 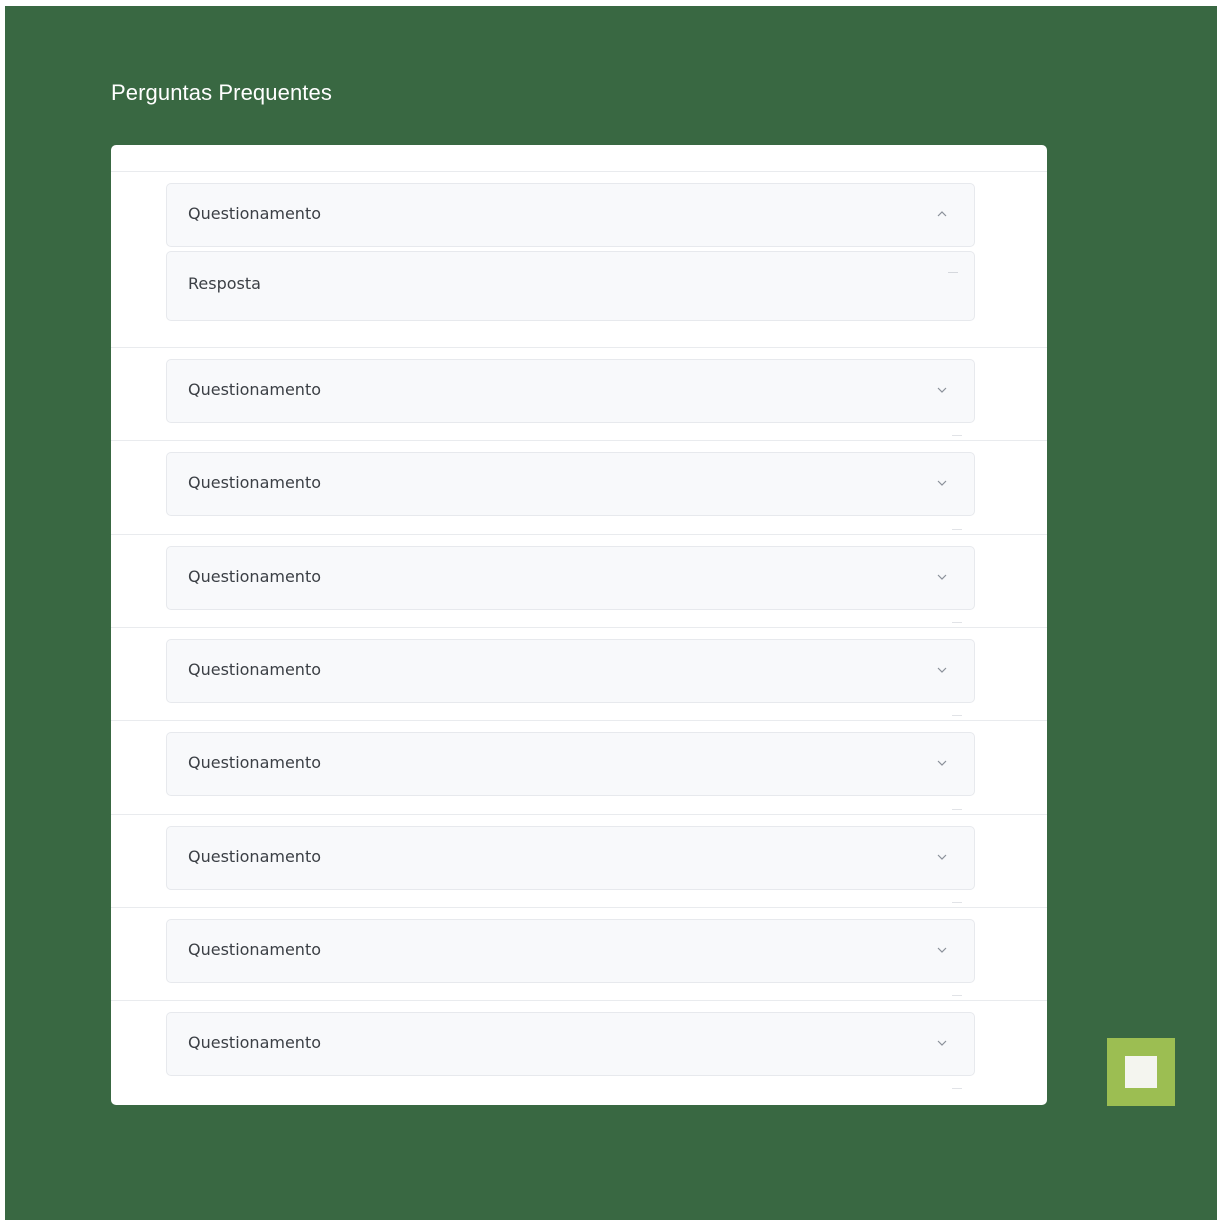 I want to click on faq-item-9: Questionamento, so click(x=579, y=1052).